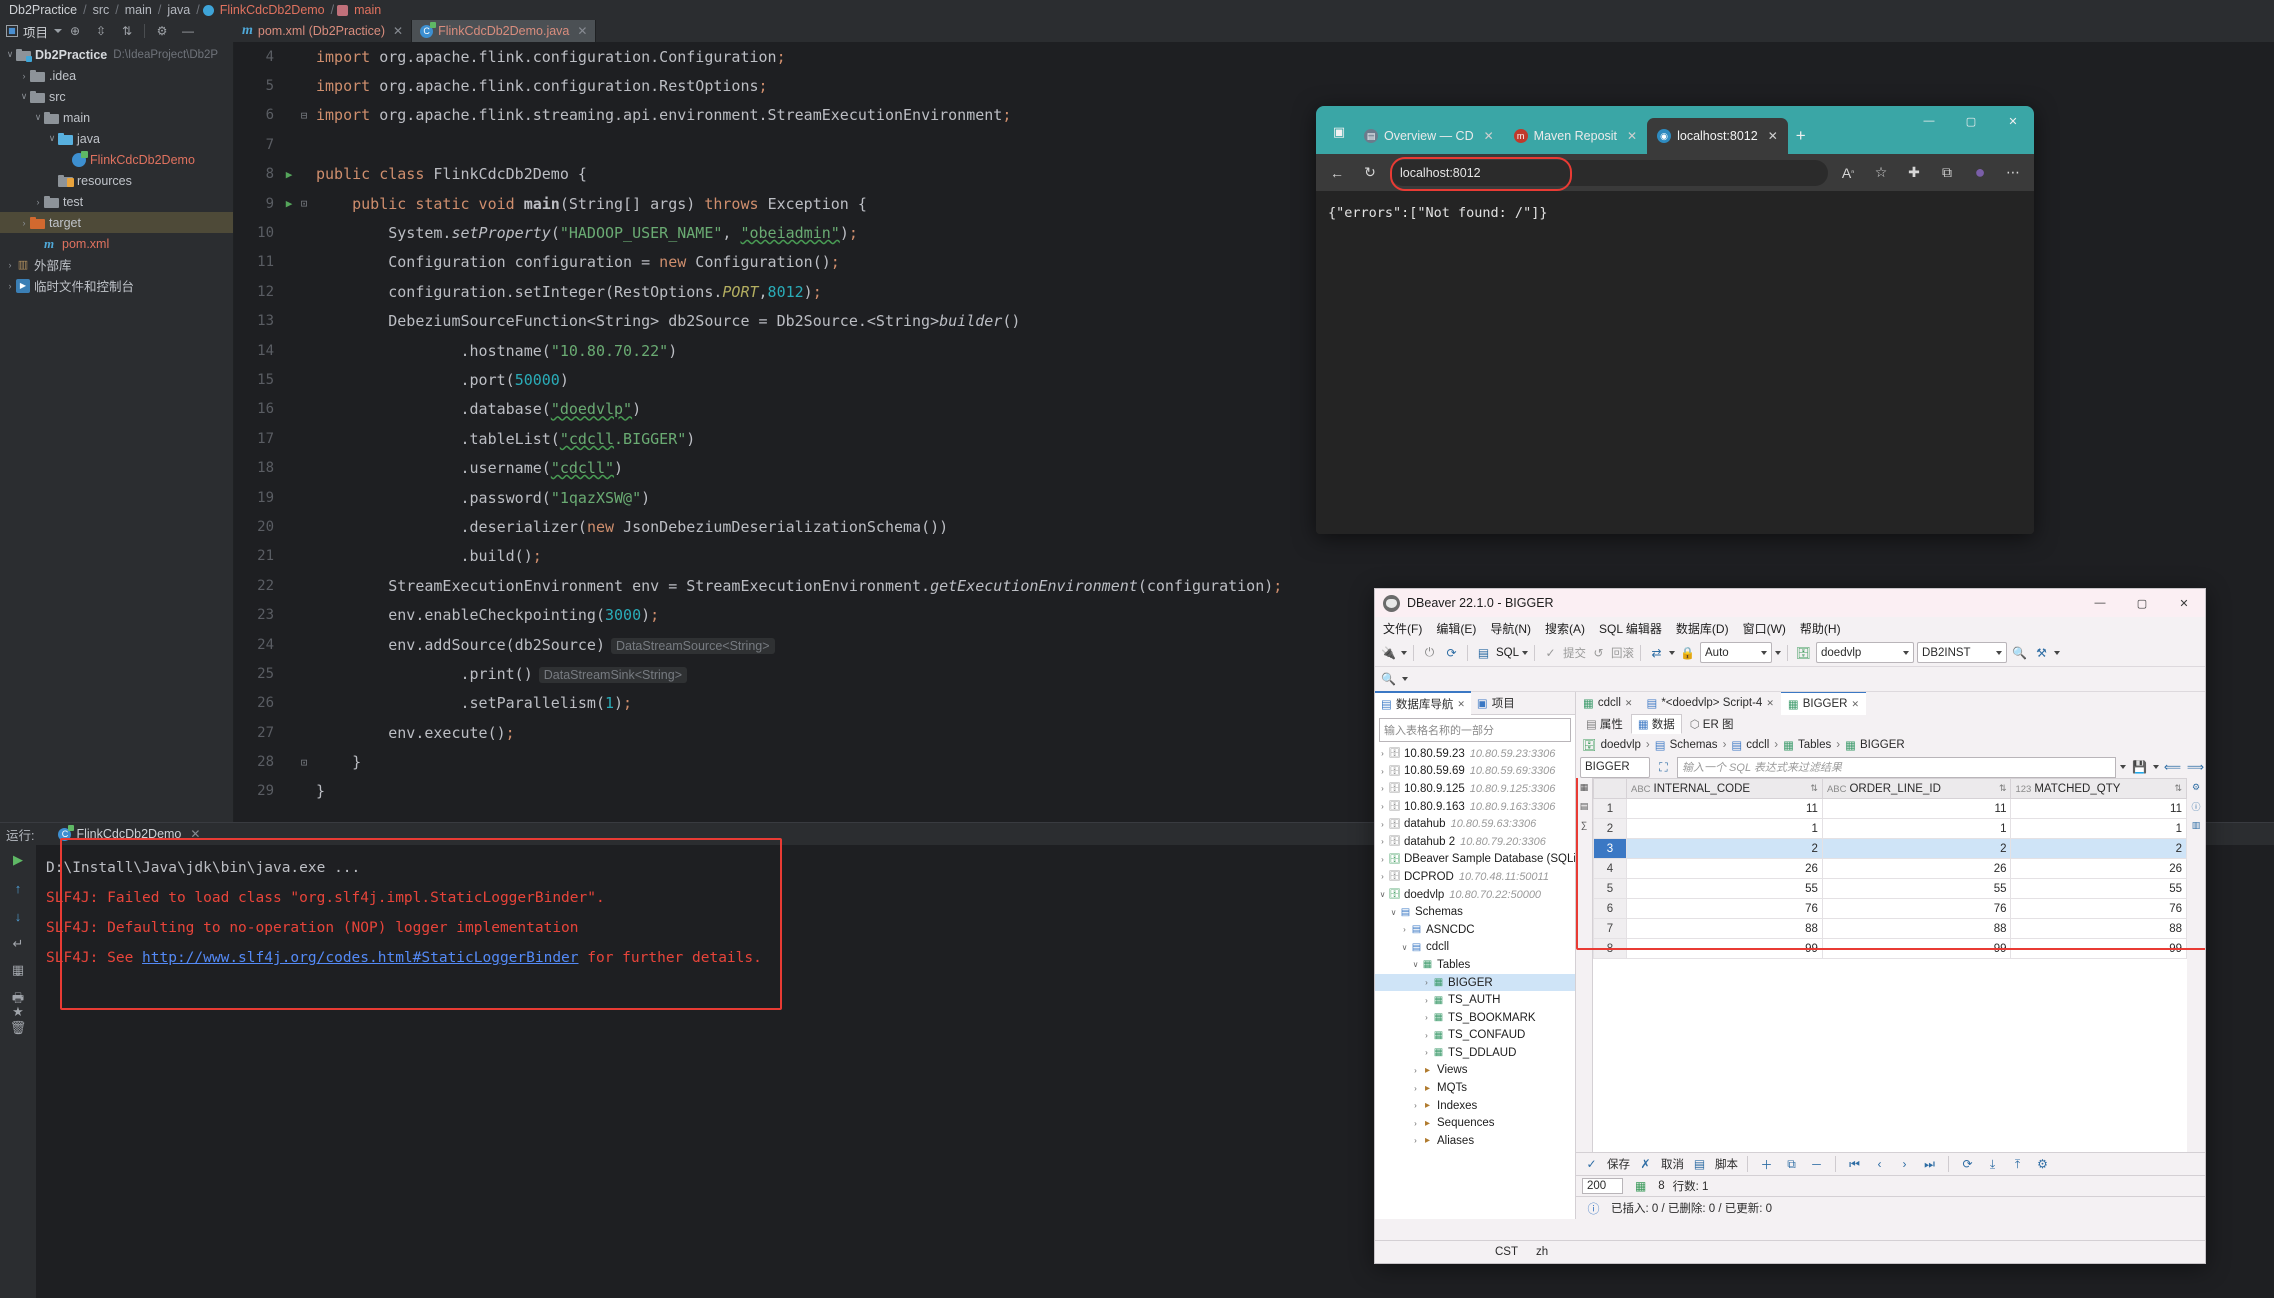 The width and height of the screenshot is (2274, 1298). I want to click on table-row: 4 26 26 26, so click(1890, 868).